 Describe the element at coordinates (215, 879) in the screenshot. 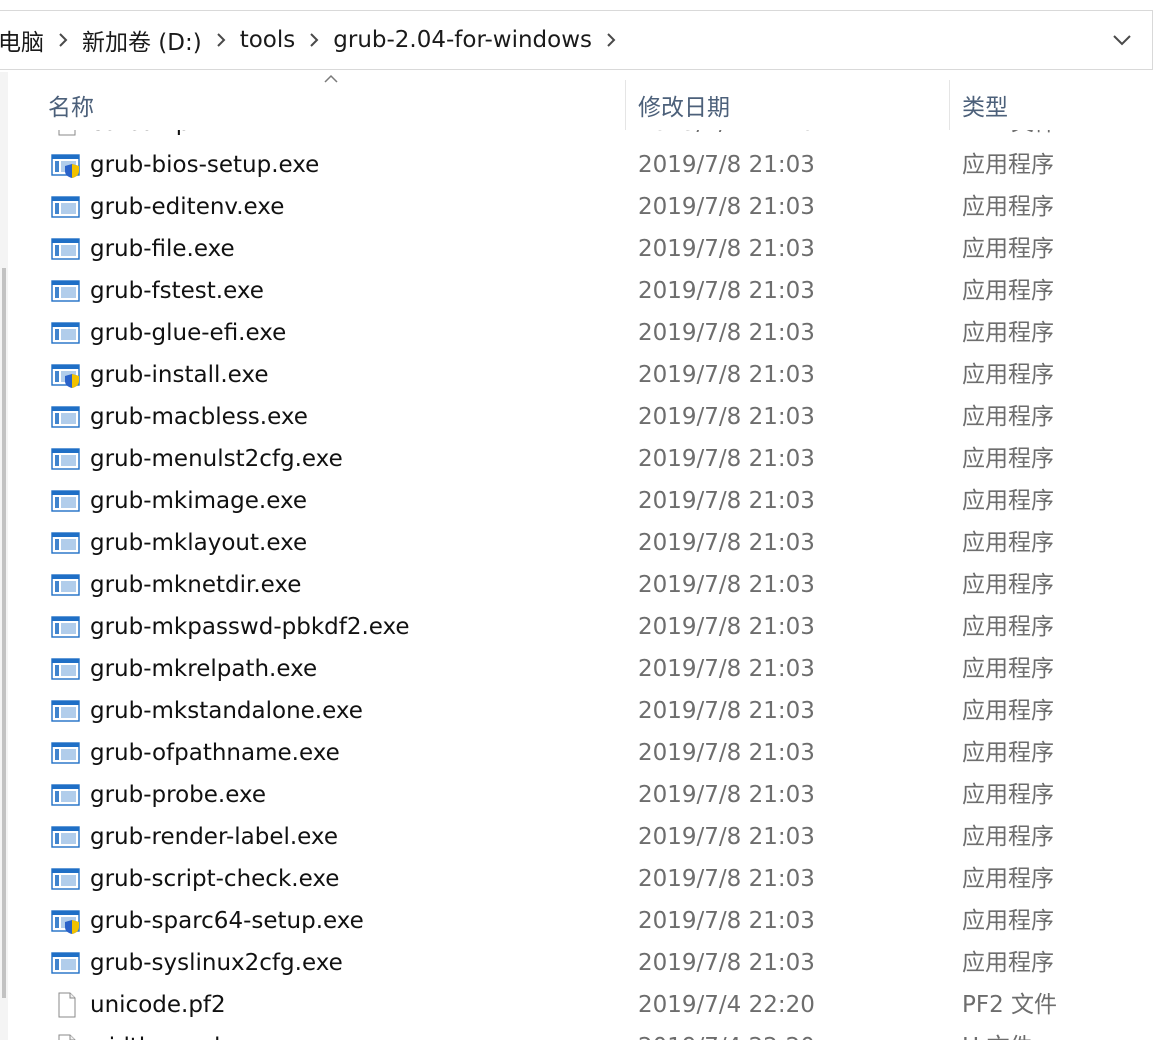

I see `file-name: grub-script-check.exe` at that location.